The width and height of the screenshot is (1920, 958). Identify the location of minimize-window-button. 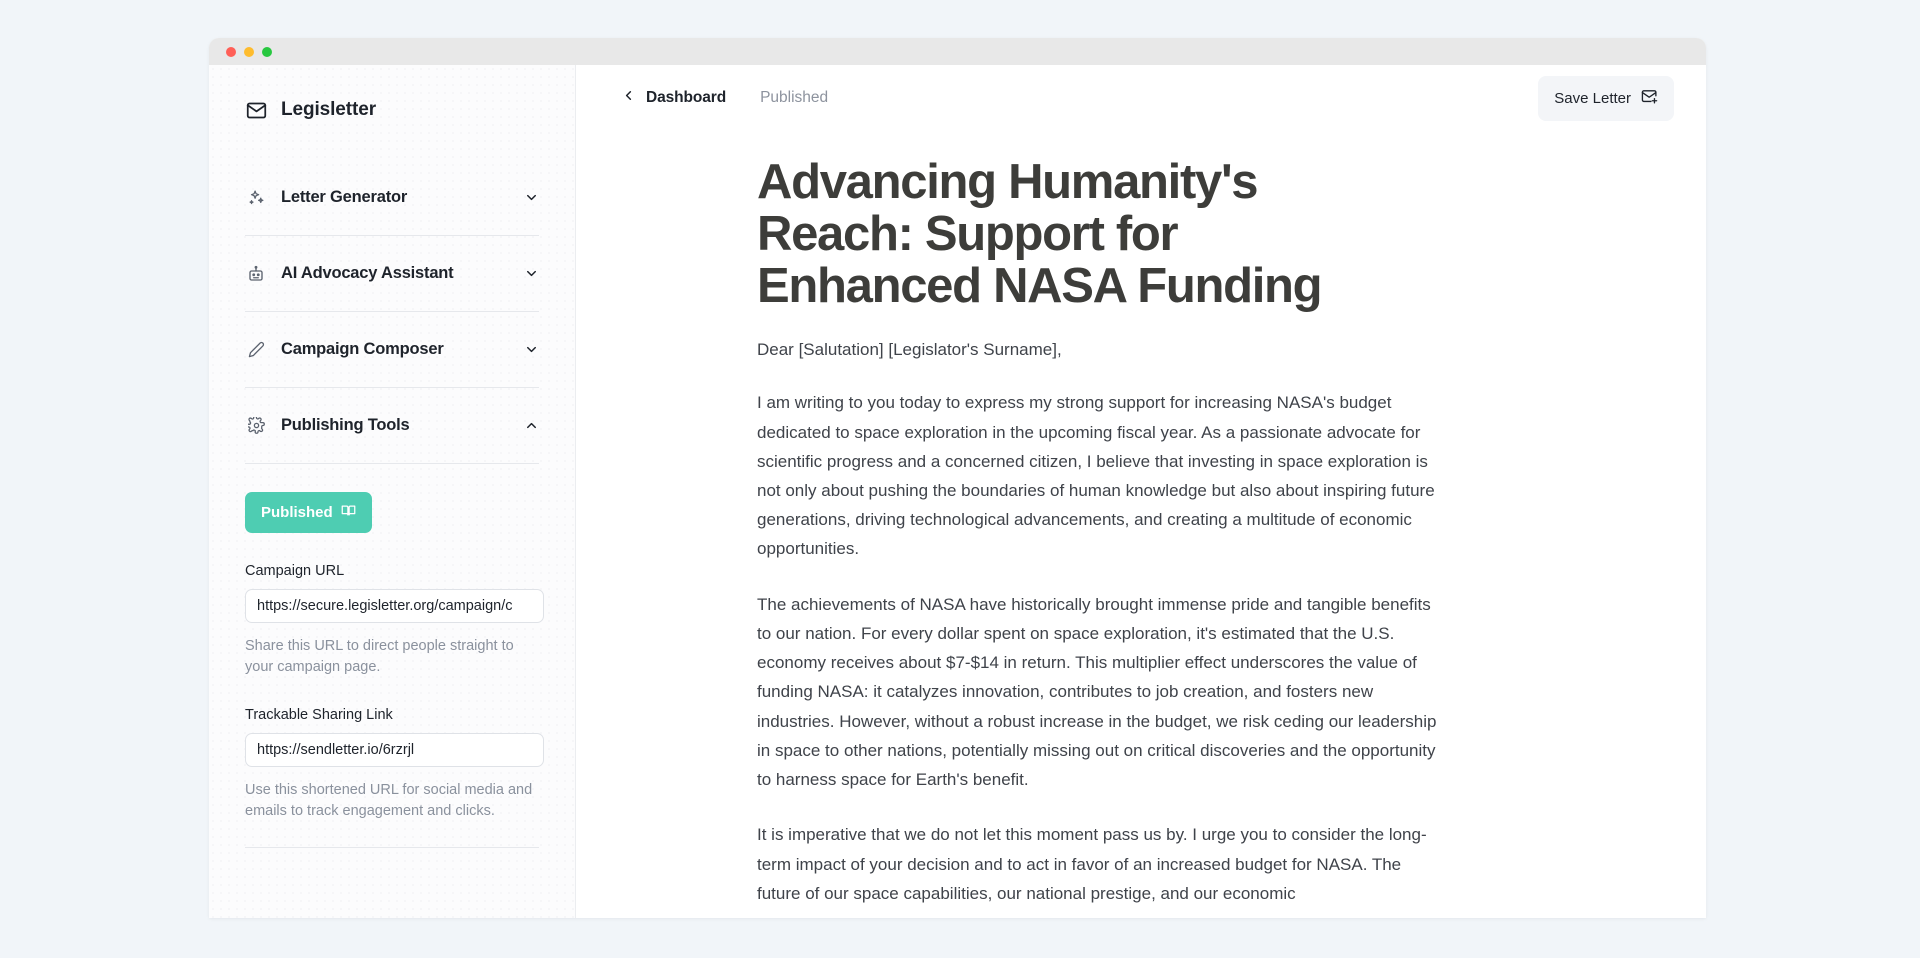
(249, 51).